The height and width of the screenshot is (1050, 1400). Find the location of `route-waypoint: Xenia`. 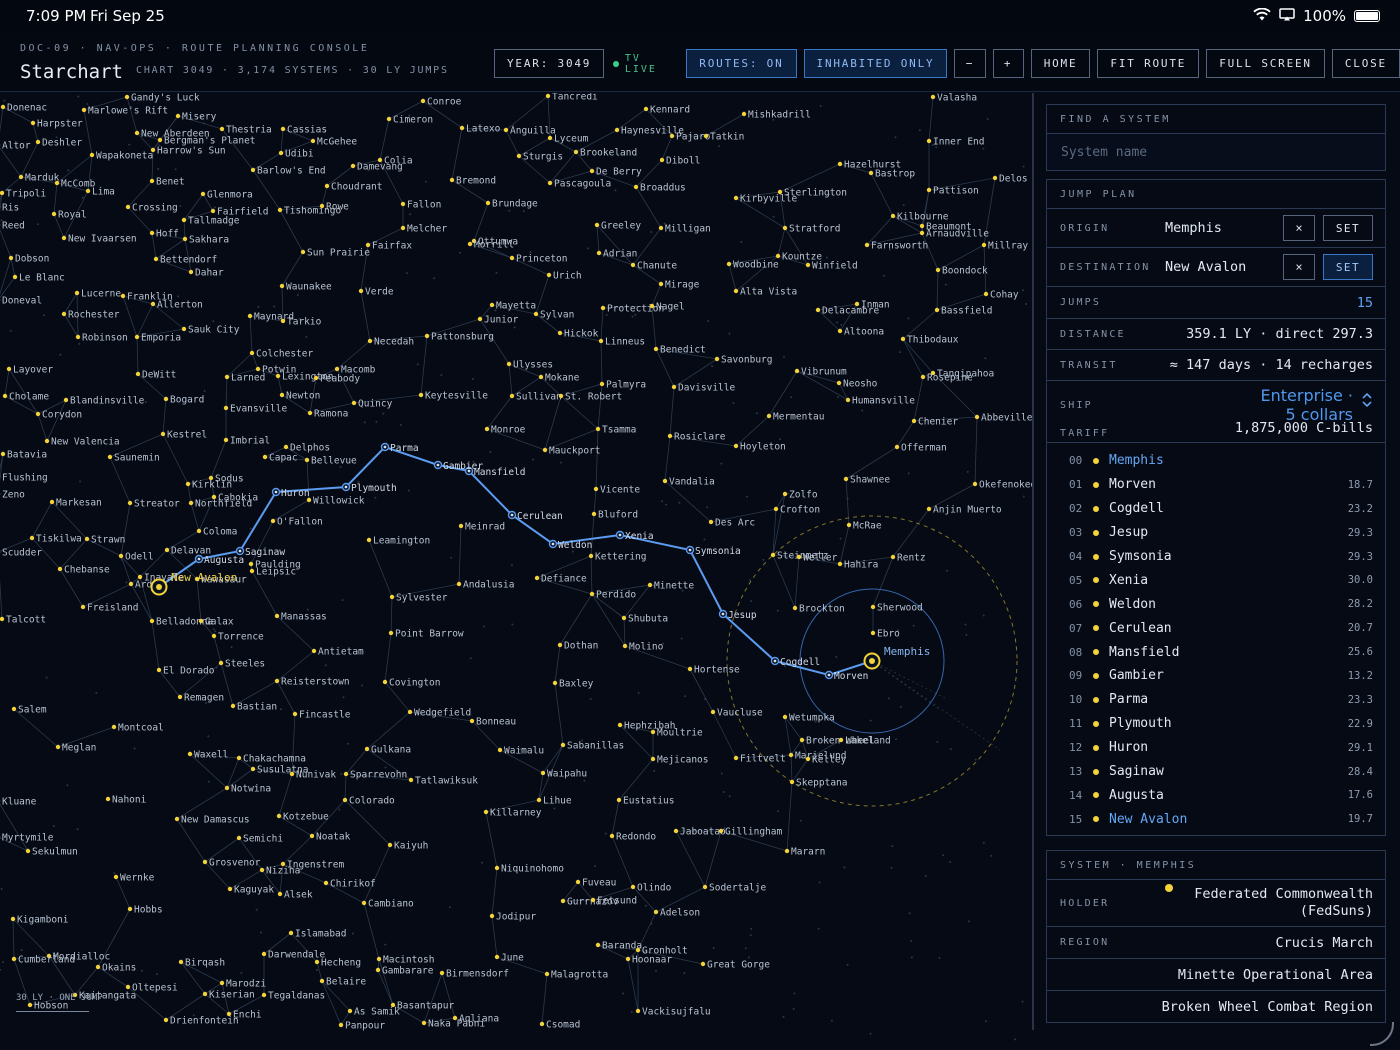

route-waypoint: Xenia is located at coordinates (634, 536).